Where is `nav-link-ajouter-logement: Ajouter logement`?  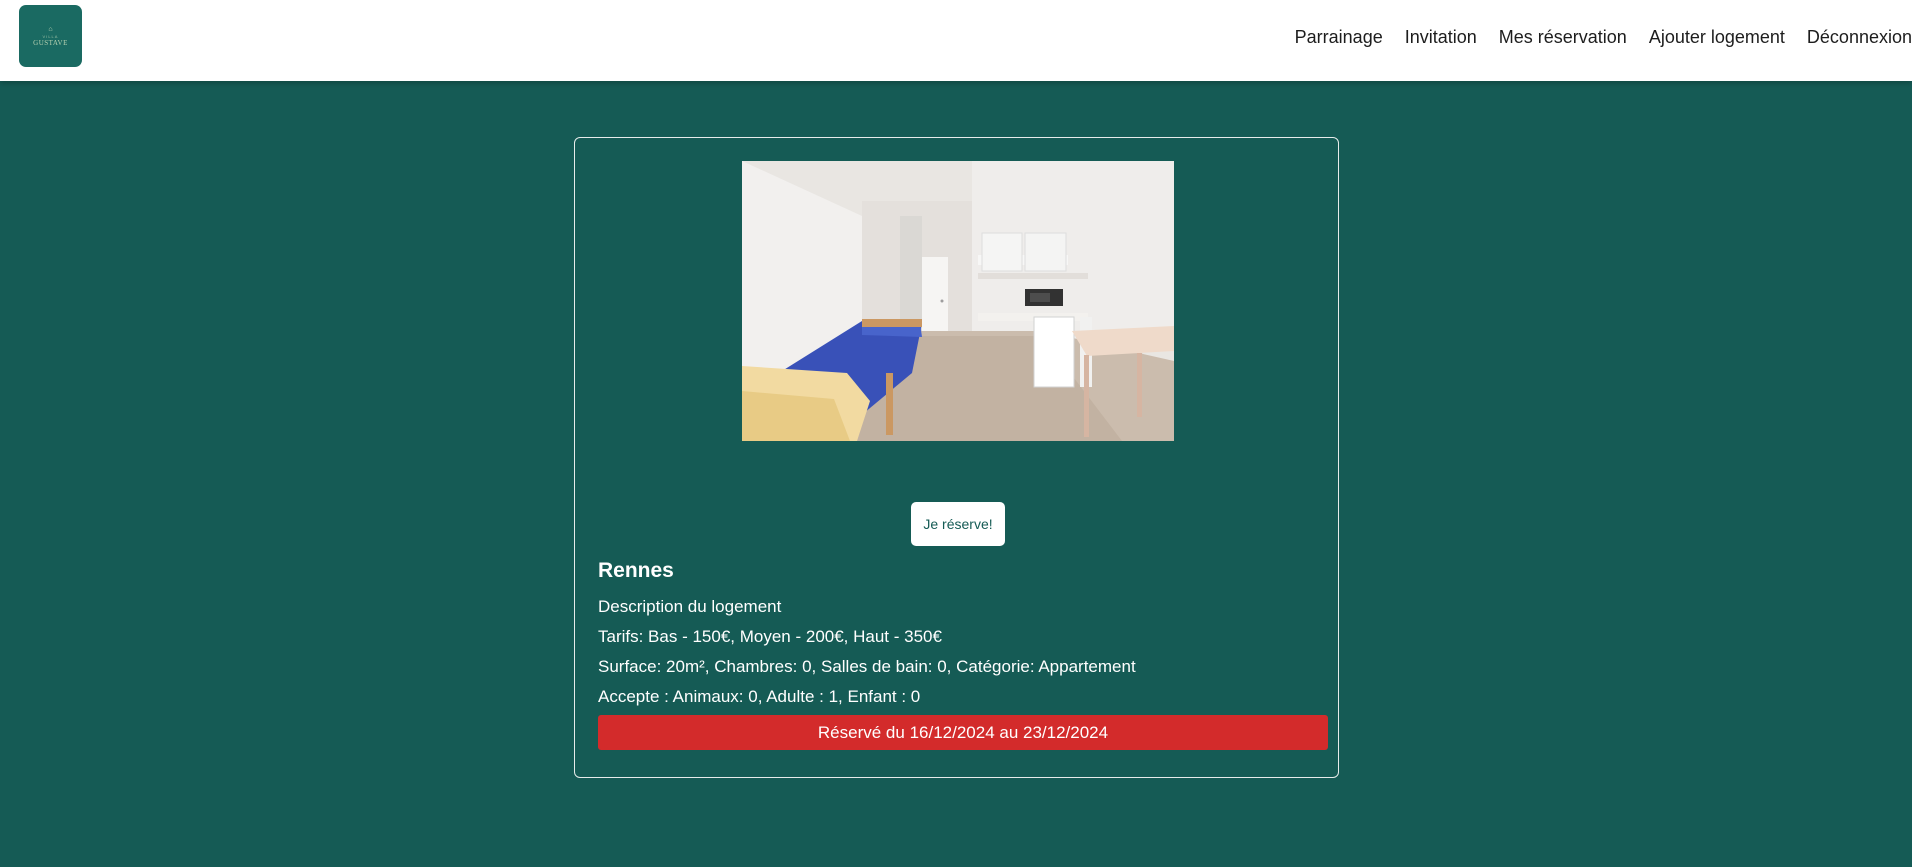 nav-link-ajouter-logement: Ajouter logement is located at coordinates (1717, 37).